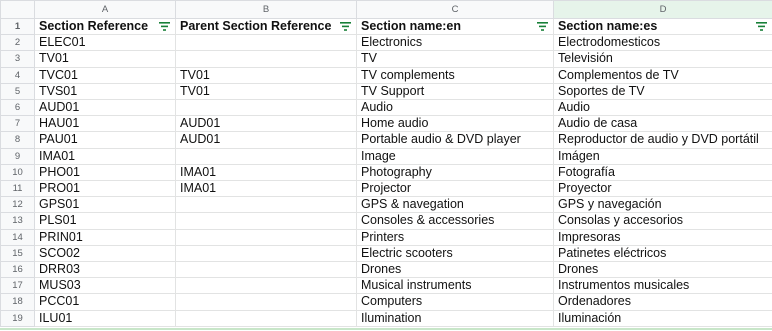 This screenshot has height=331, width=772. I want to click on table-cell: Musical instruments, so click(455, 286).